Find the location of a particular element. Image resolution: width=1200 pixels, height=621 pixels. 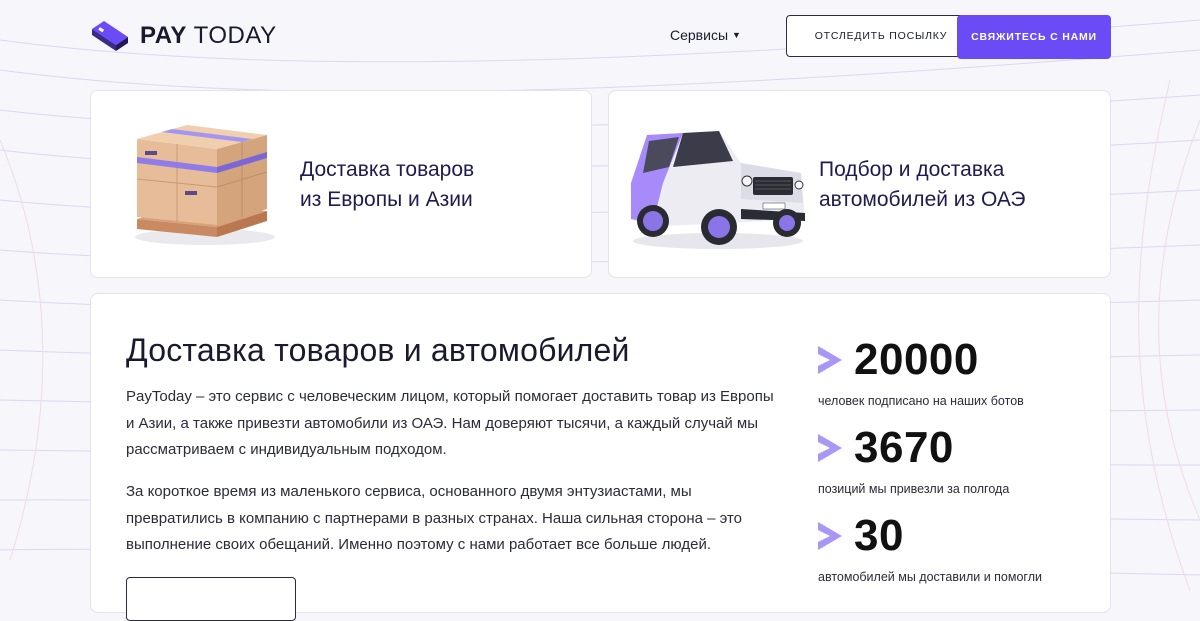

service-title-line: из Европы и Азии is located at coordinates (386, 199).